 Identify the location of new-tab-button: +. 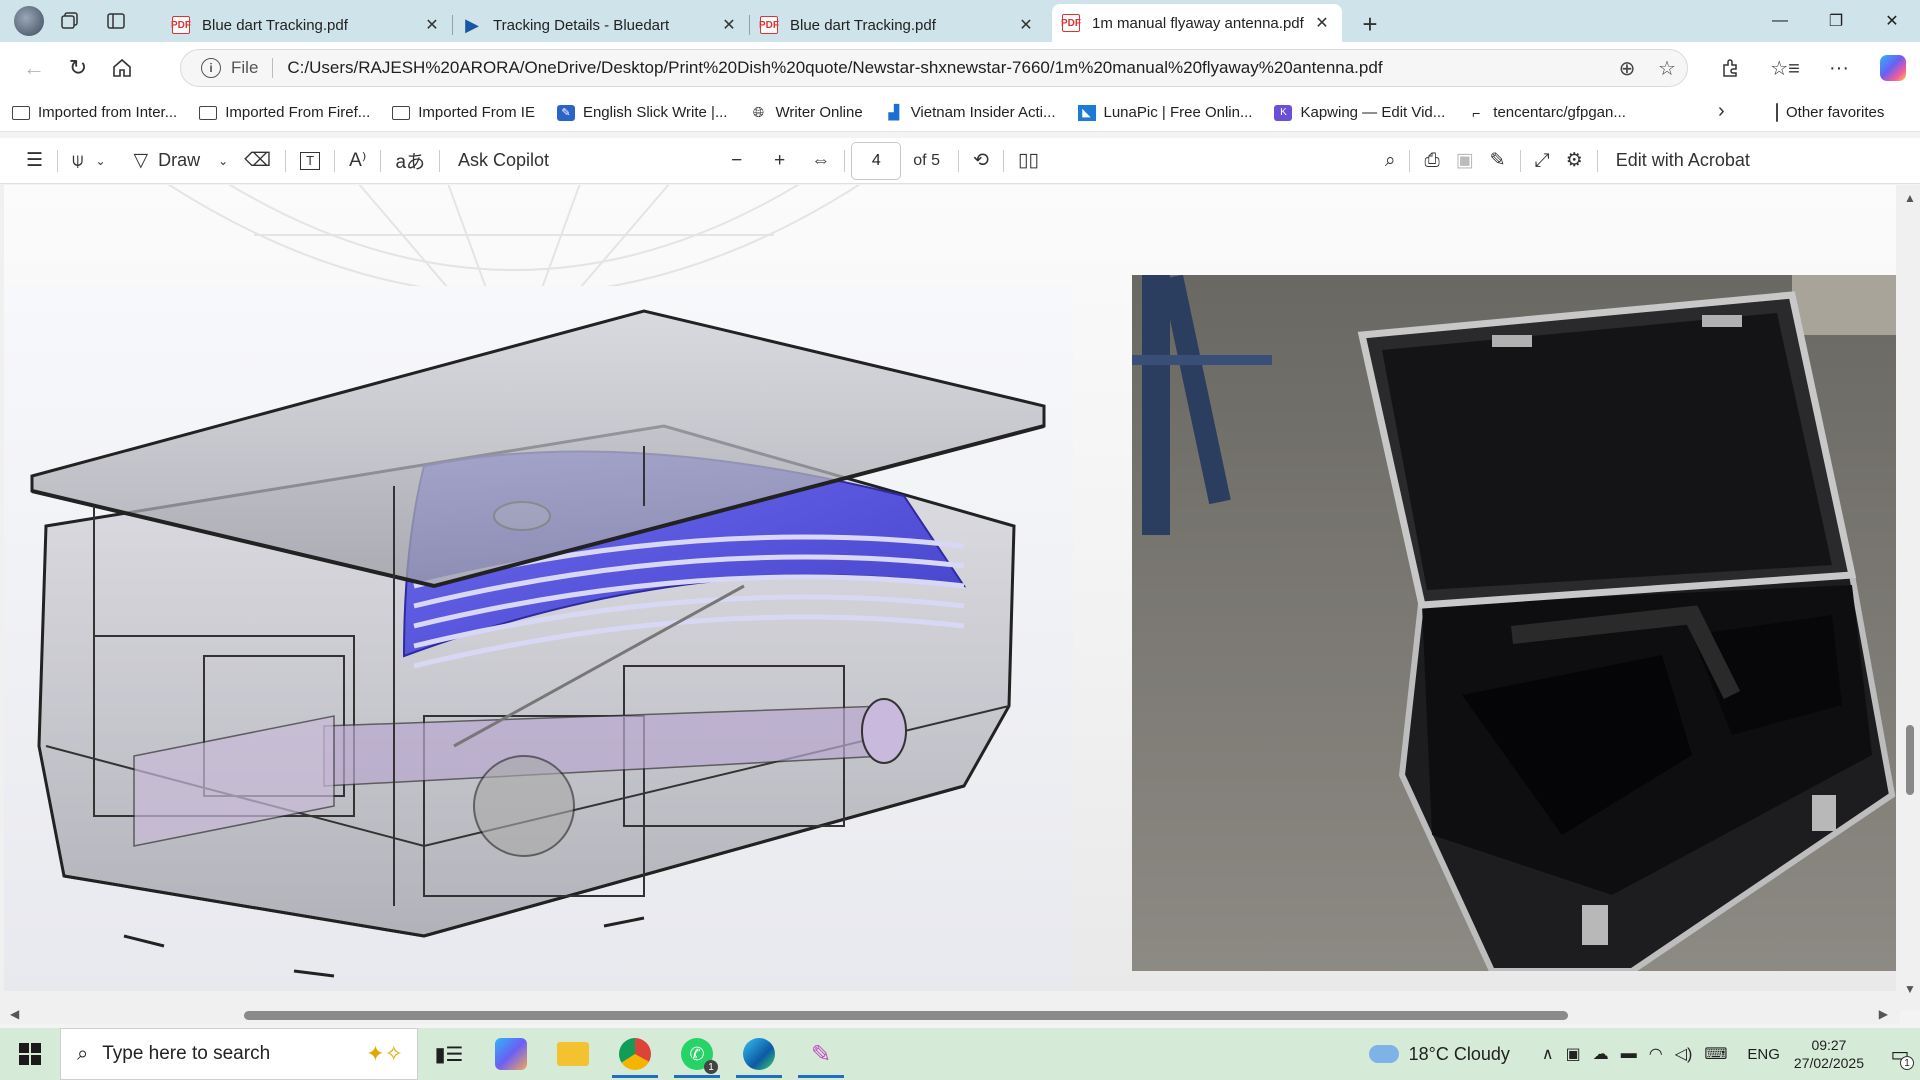
(1370, 24).